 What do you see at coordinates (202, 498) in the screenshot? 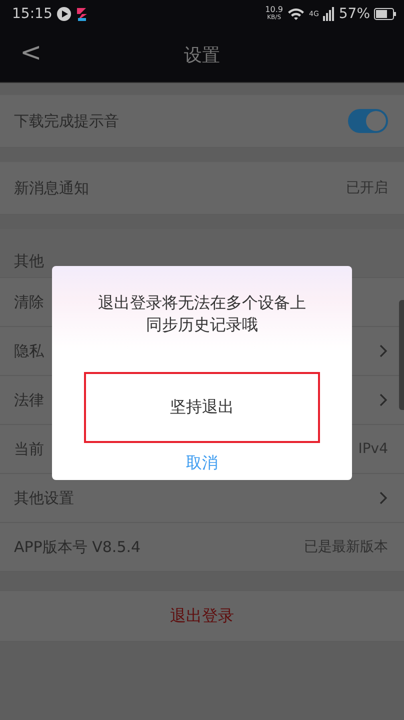
I see `settings-row: 其他设置` at bounding box center [202, 498].